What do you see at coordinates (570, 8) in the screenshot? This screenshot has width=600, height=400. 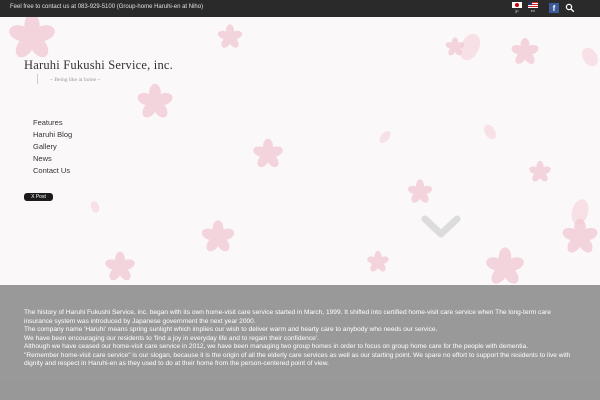 I see `search-icon` at bounding box center [570, 8].